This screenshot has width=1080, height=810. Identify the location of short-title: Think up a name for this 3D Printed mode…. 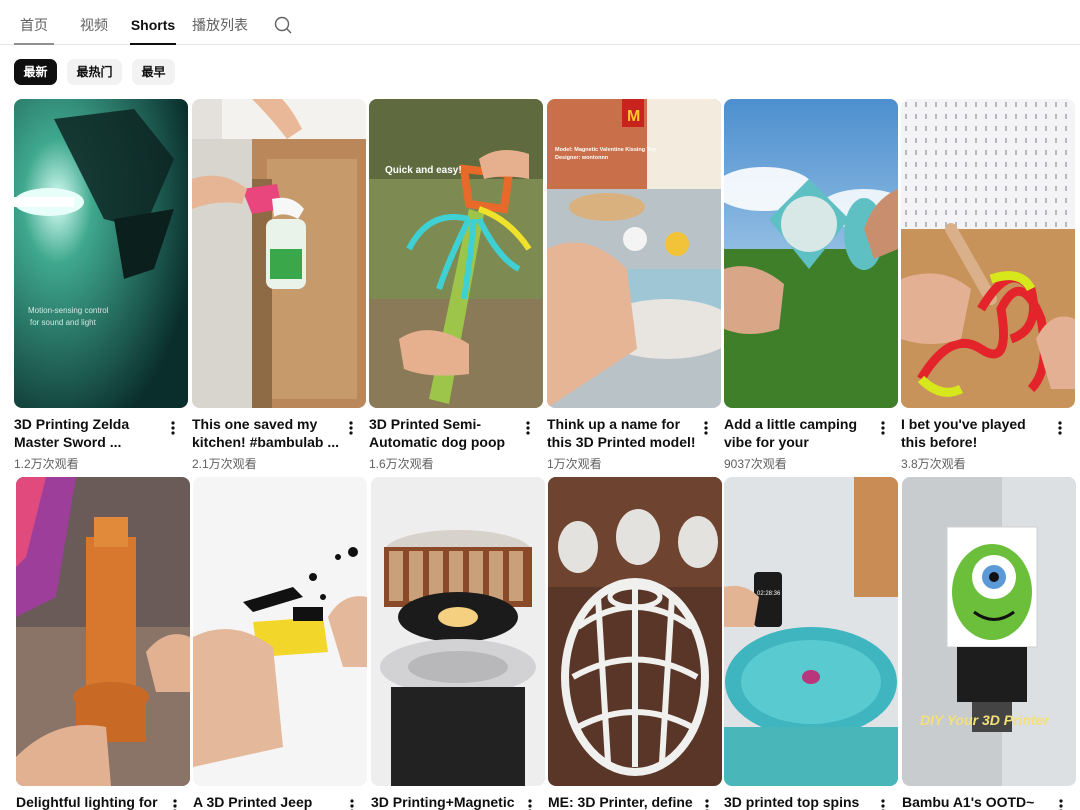
(622, 433).